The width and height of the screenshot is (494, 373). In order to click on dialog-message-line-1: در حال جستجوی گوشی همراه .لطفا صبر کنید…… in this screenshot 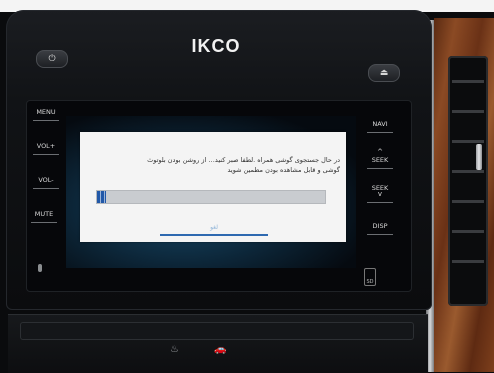, I will do `click(243, 160)`.